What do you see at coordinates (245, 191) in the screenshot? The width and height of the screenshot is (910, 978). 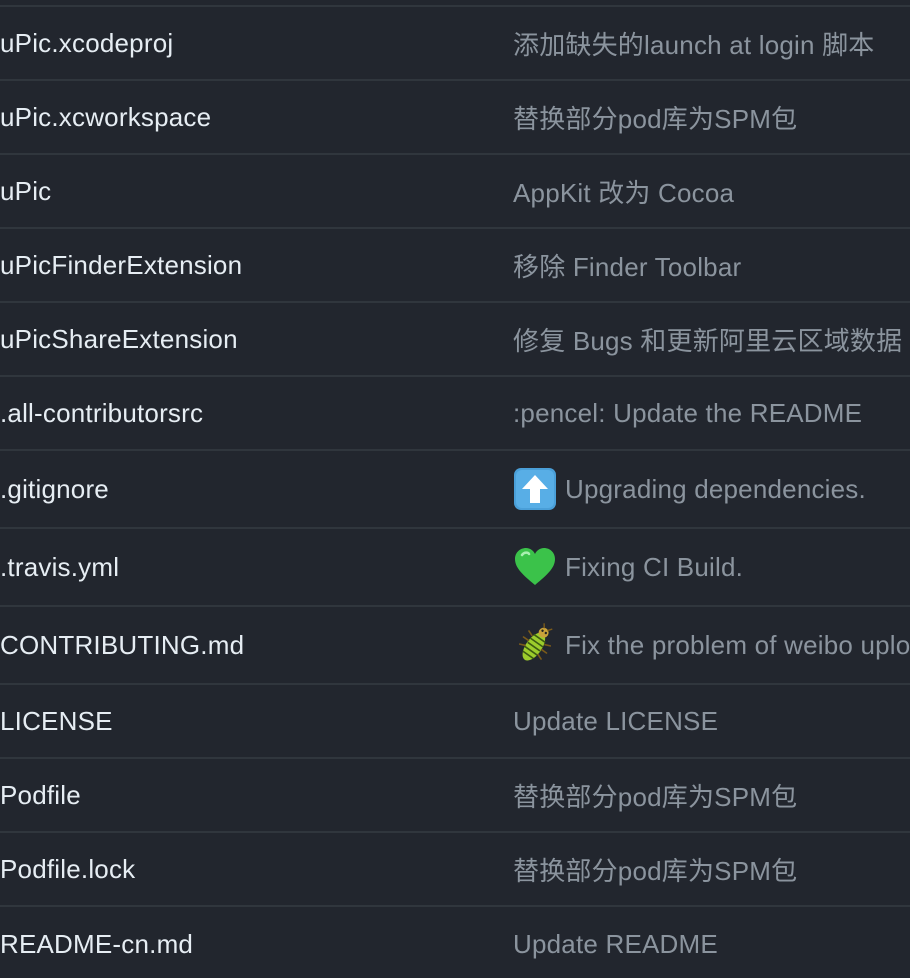 I see `file-name-link: uPic` at bounding box center [245, 191].